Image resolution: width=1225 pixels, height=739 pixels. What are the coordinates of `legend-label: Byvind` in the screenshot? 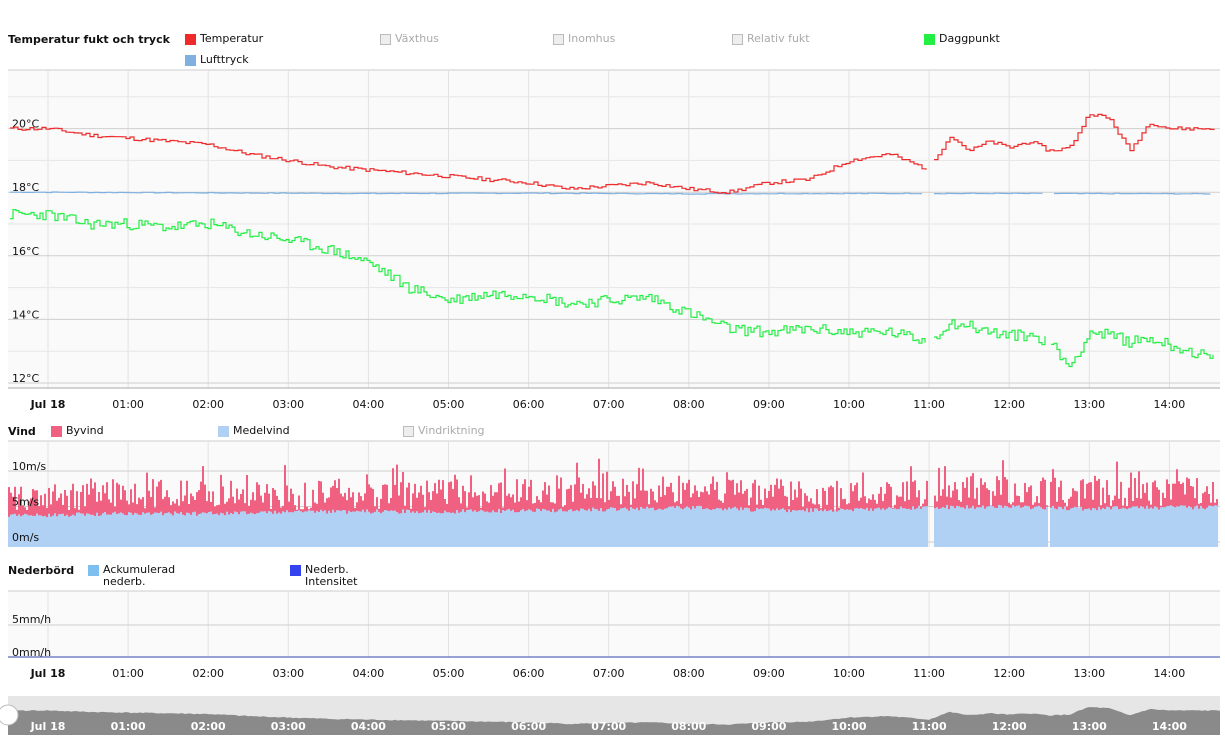 It's located at (85, 430).